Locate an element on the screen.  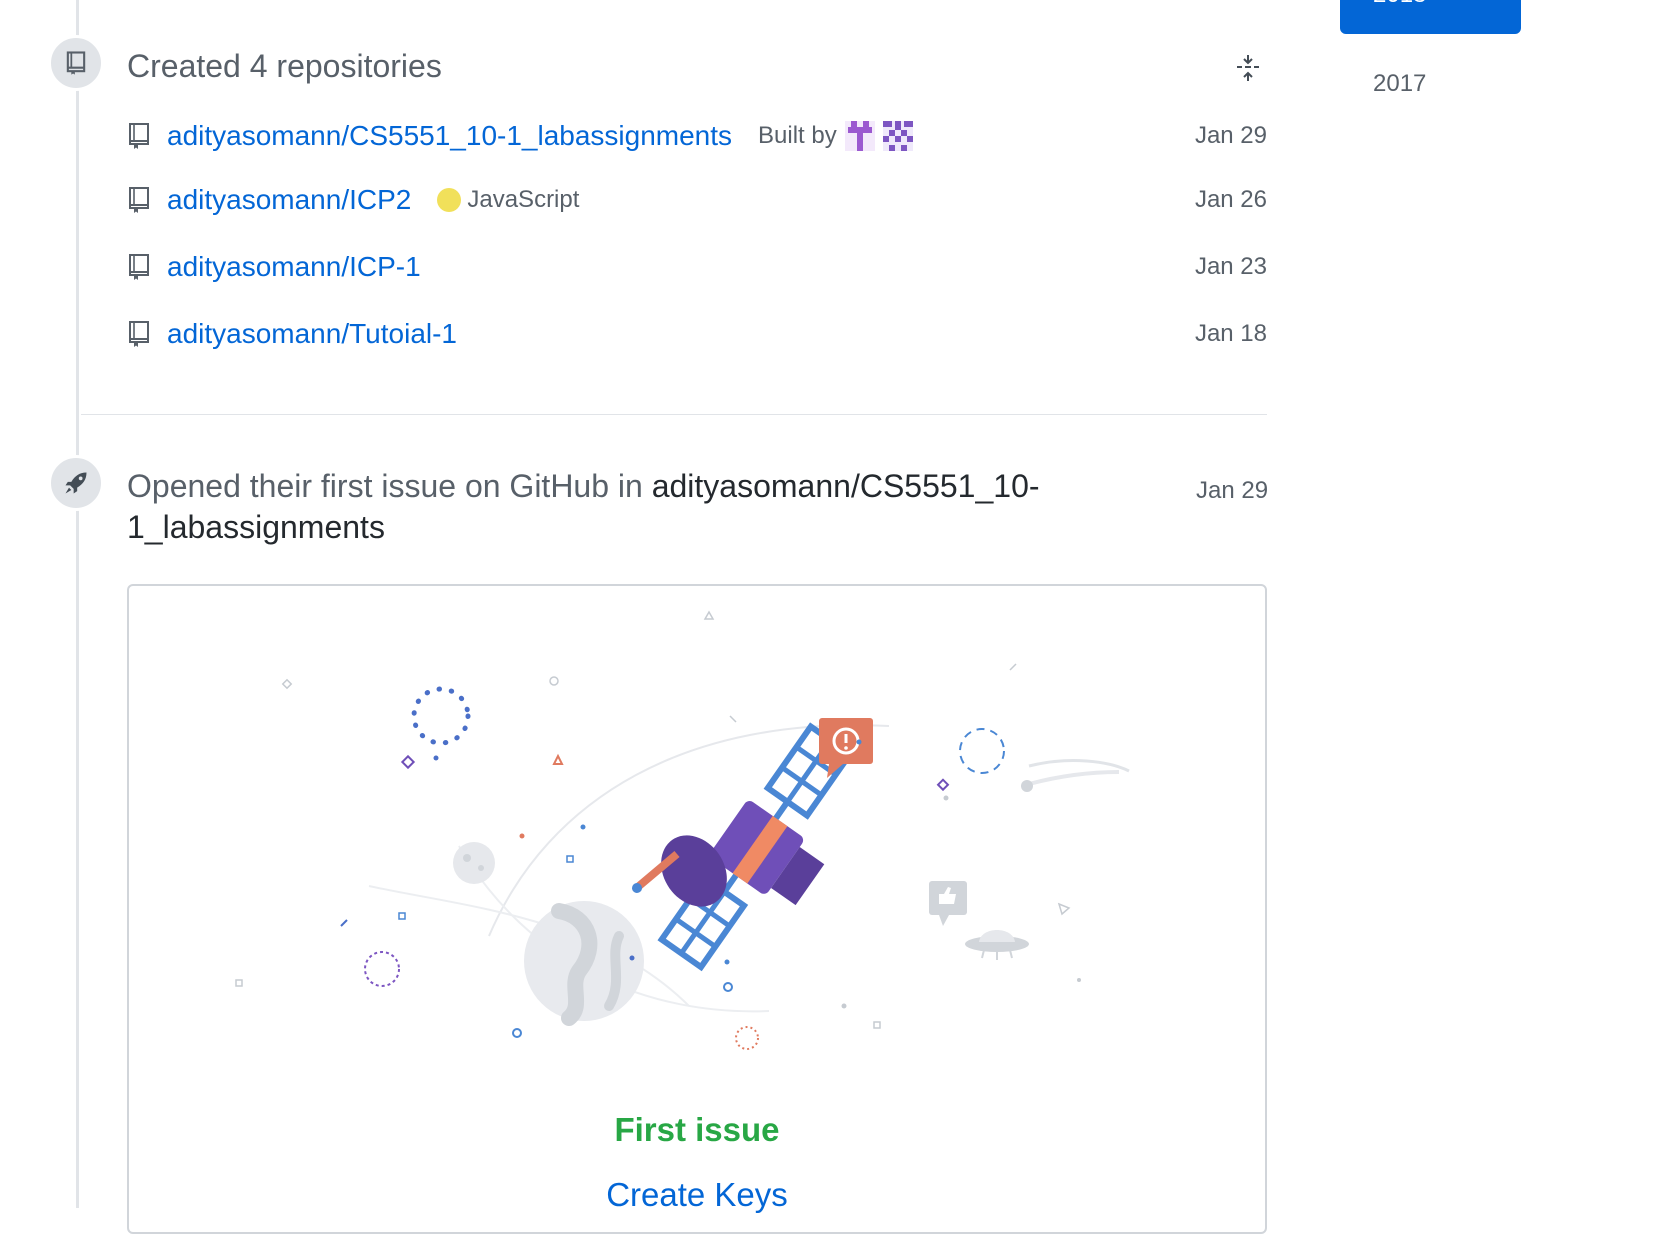
repo-date: Jan 23 is located at coordinates (1230, 266).